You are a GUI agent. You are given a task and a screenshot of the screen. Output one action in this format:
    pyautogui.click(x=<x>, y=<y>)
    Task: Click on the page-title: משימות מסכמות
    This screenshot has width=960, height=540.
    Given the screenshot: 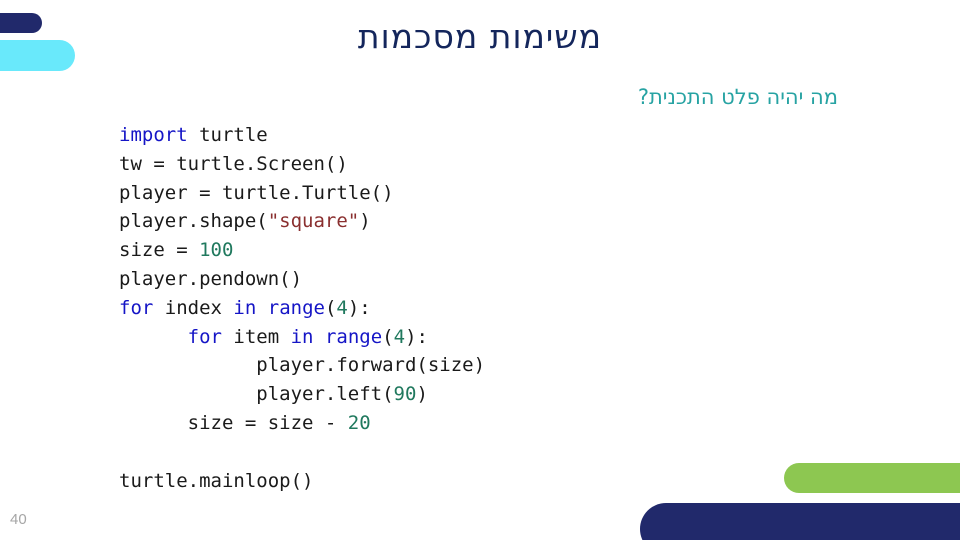 What is the action you would take?
    pyautogui.click(x=480, y=36)
    